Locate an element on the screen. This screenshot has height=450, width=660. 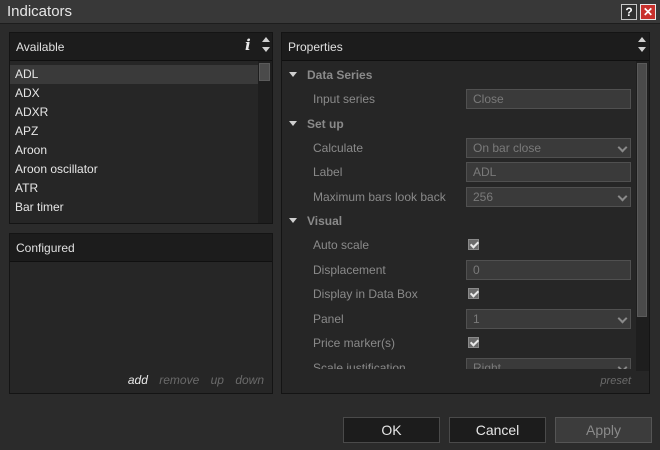
label-field: ADL is located at coordinates (548, 172).